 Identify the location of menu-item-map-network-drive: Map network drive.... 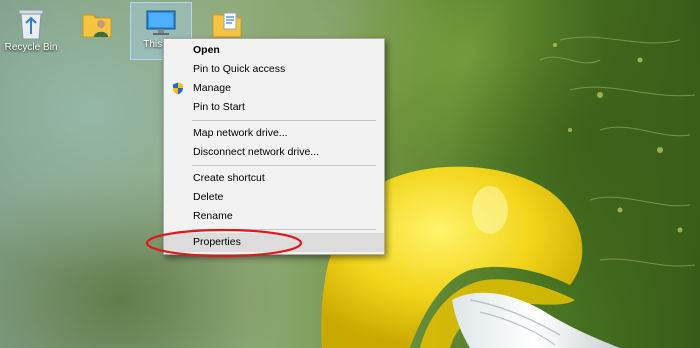
(274, 133).